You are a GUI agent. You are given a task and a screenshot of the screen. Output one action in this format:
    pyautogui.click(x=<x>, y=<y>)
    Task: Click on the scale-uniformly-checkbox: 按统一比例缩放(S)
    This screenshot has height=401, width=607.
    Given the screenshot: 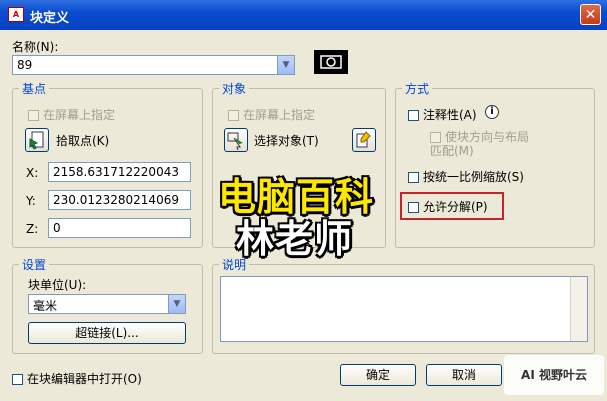 What is the action you would take?
    pyautogui.click(x=466, y=176)
    